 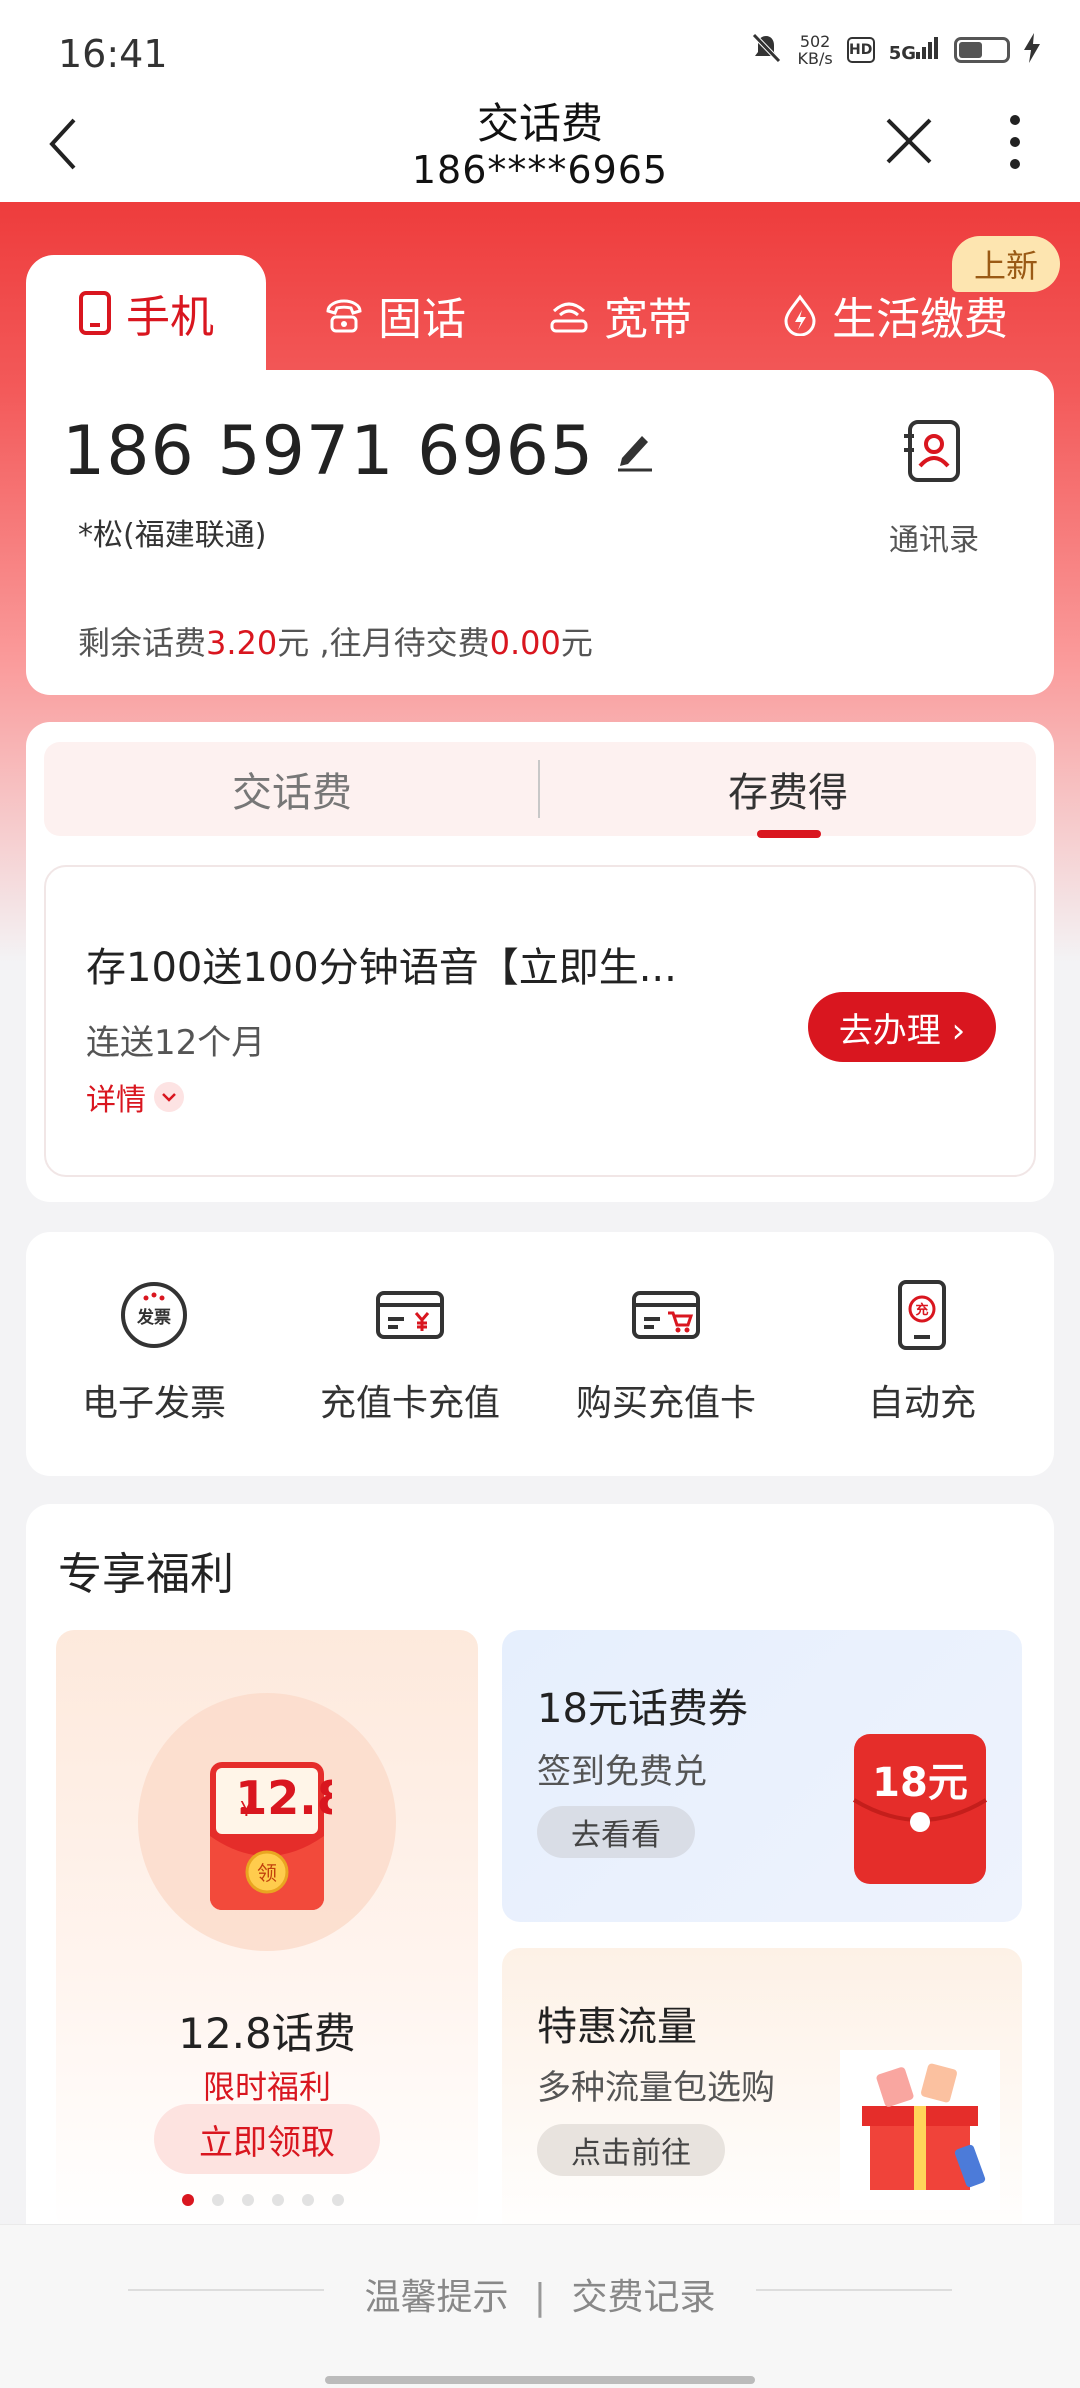 I want to click on promo-coupon-title: 18元话费券, so click(x=642, y=1709).